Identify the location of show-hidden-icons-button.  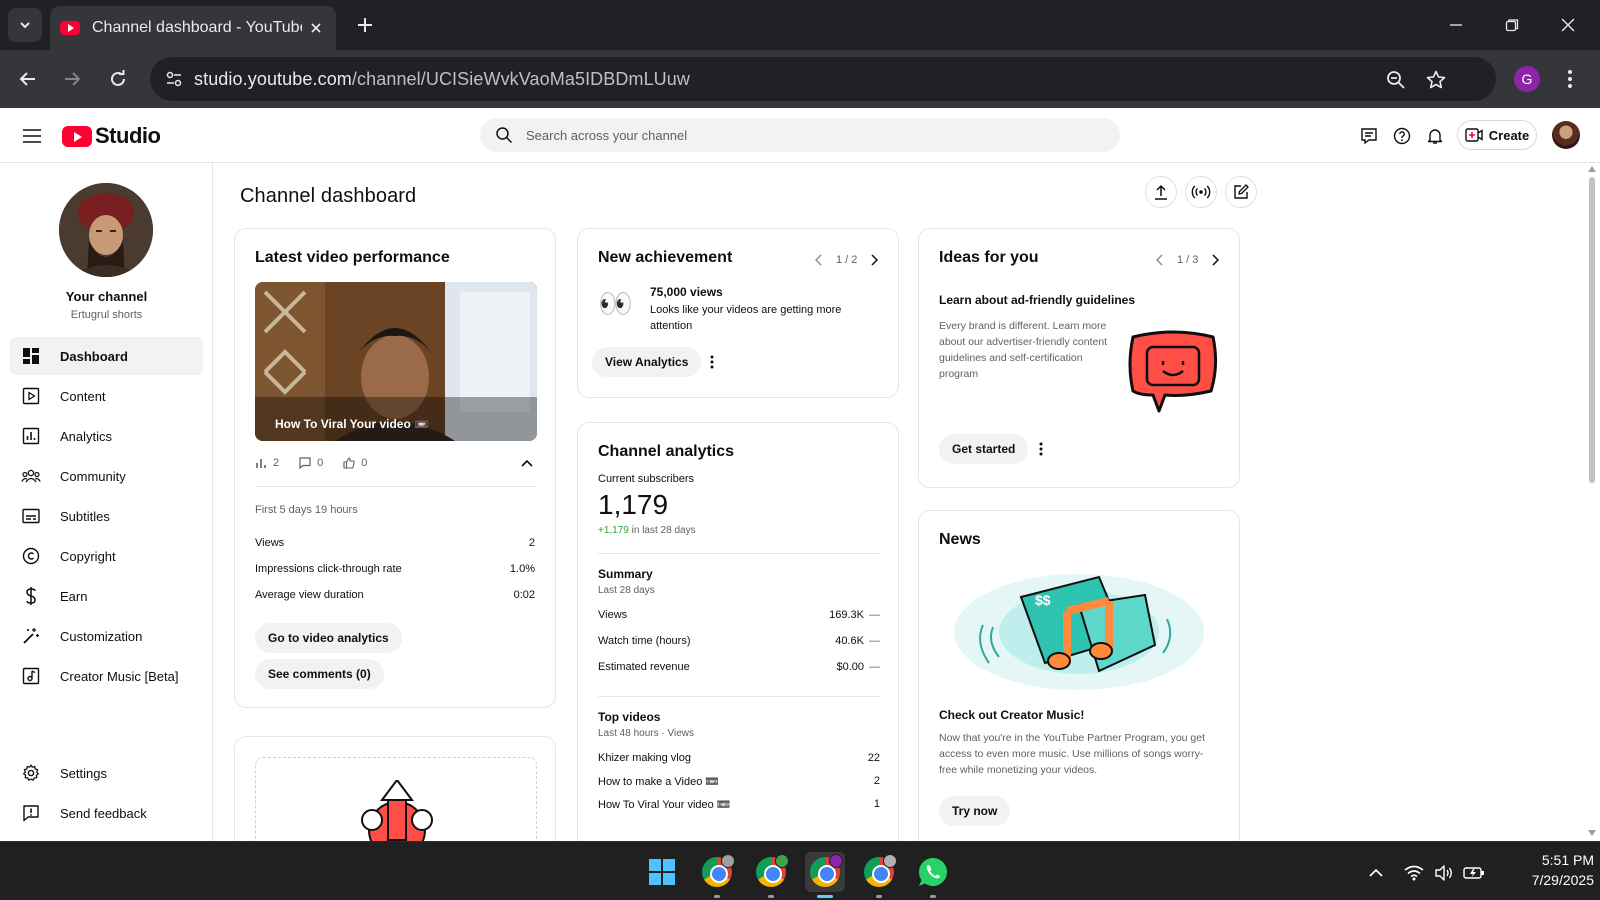
(1376, 873).